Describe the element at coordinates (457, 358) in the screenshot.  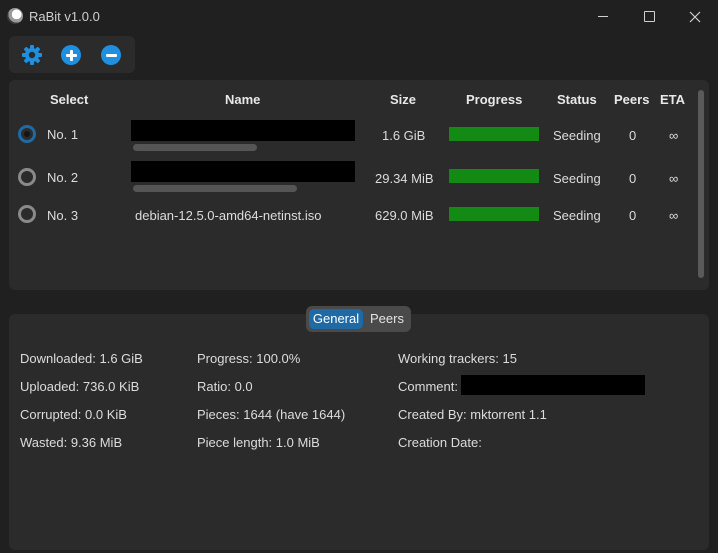
I see `working-trackers-info: Working trackers: 15` at that location.